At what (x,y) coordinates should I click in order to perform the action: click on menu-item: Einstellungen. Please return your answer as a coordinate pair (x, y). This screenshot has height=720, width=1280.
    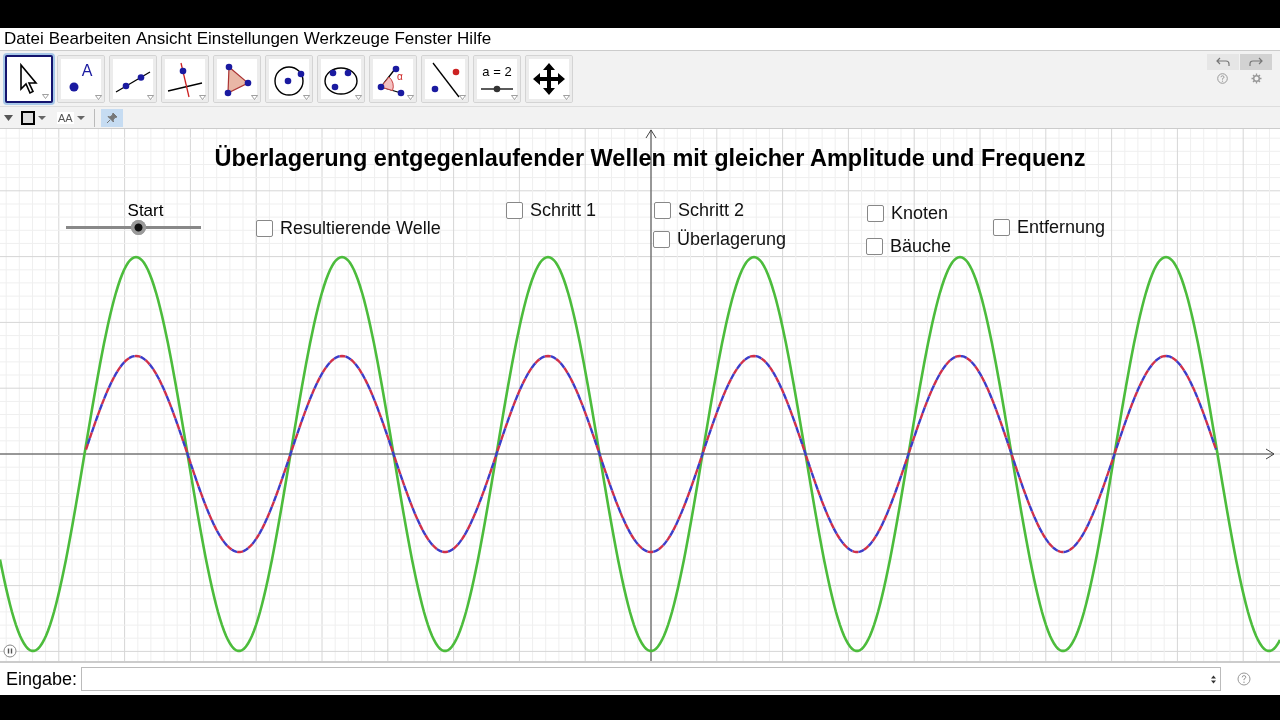
    Looking at the image, I should click on (247, 39).